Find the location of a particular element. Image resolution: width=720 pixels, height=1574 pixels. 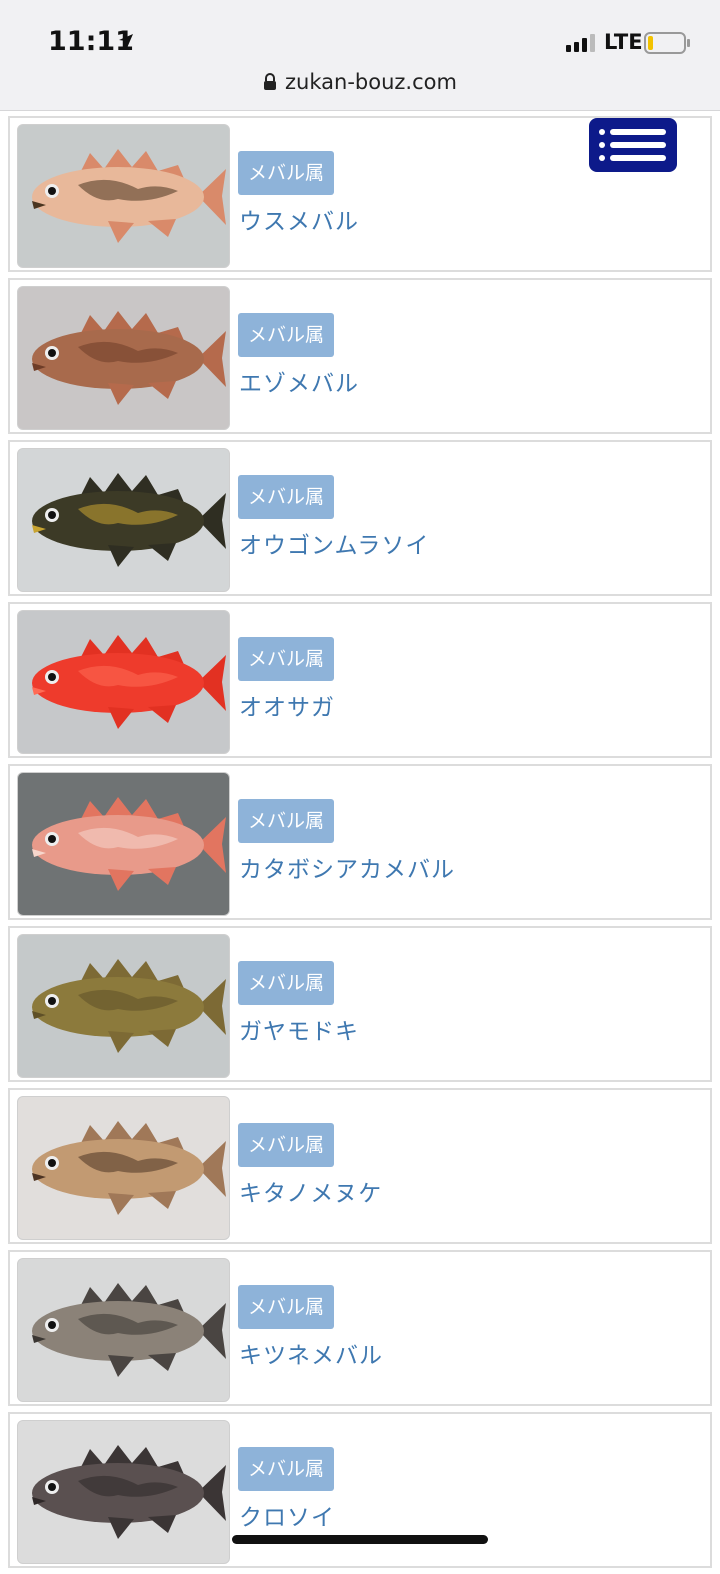

species-name-link: オオサガ is located at coordinates (287, 705).